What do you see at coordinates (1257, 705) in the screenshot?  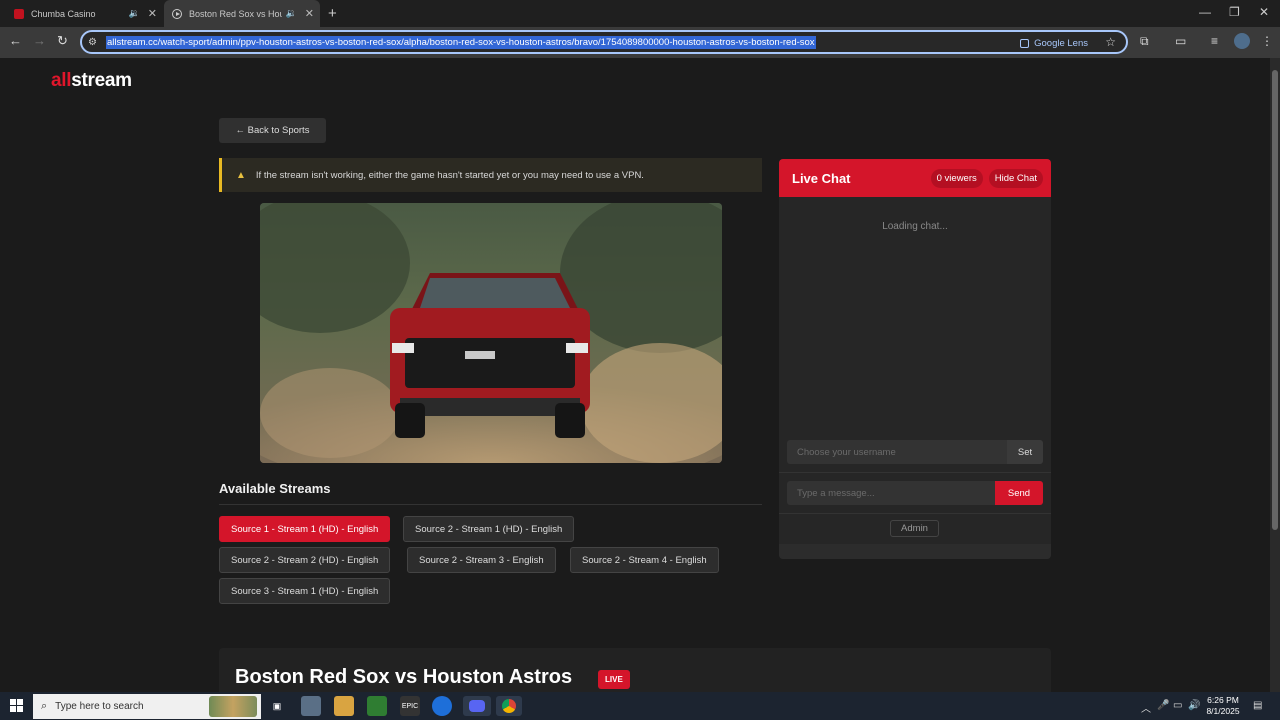 I see `notifications-icon: ▤` at bounding box center [1257, 705].